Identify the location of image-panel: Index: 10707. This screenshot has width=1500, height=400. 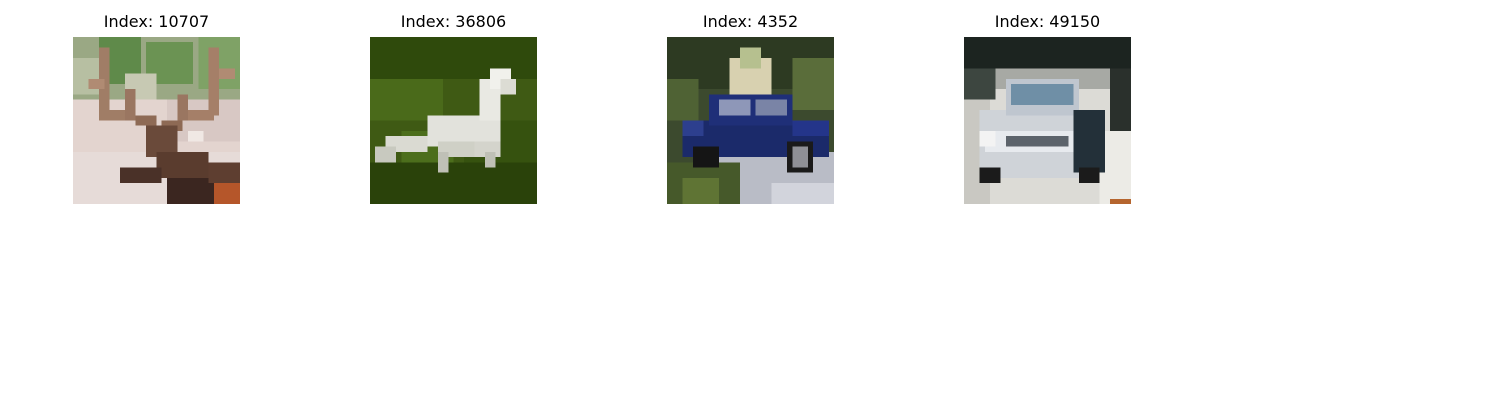
(156, 102).